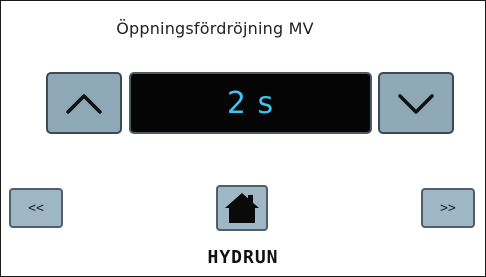 The image size is (486, 277). I want to click on previous-button: <<, so click(36, 208).